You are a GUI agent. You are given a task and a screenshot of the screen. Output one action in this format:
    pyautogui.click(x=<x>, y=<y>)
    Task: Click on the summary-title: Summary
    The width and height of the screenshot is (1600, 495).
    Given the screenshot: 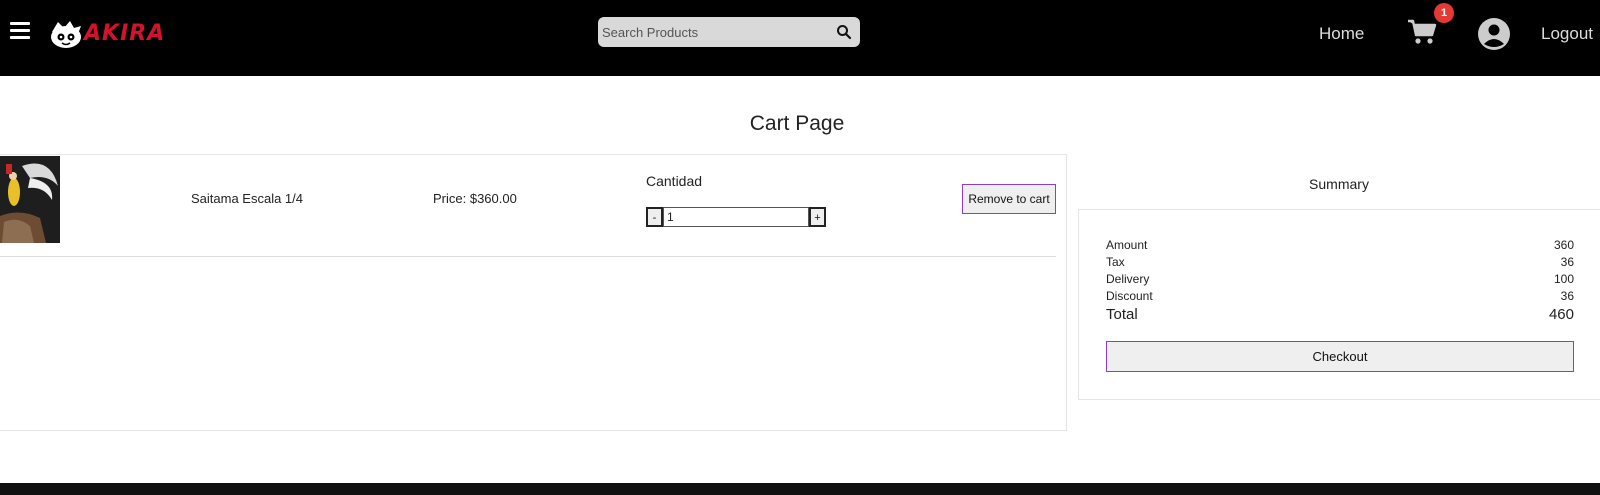 What is the action you would take?
    pyautogui.click(x=1339, y=184)
    